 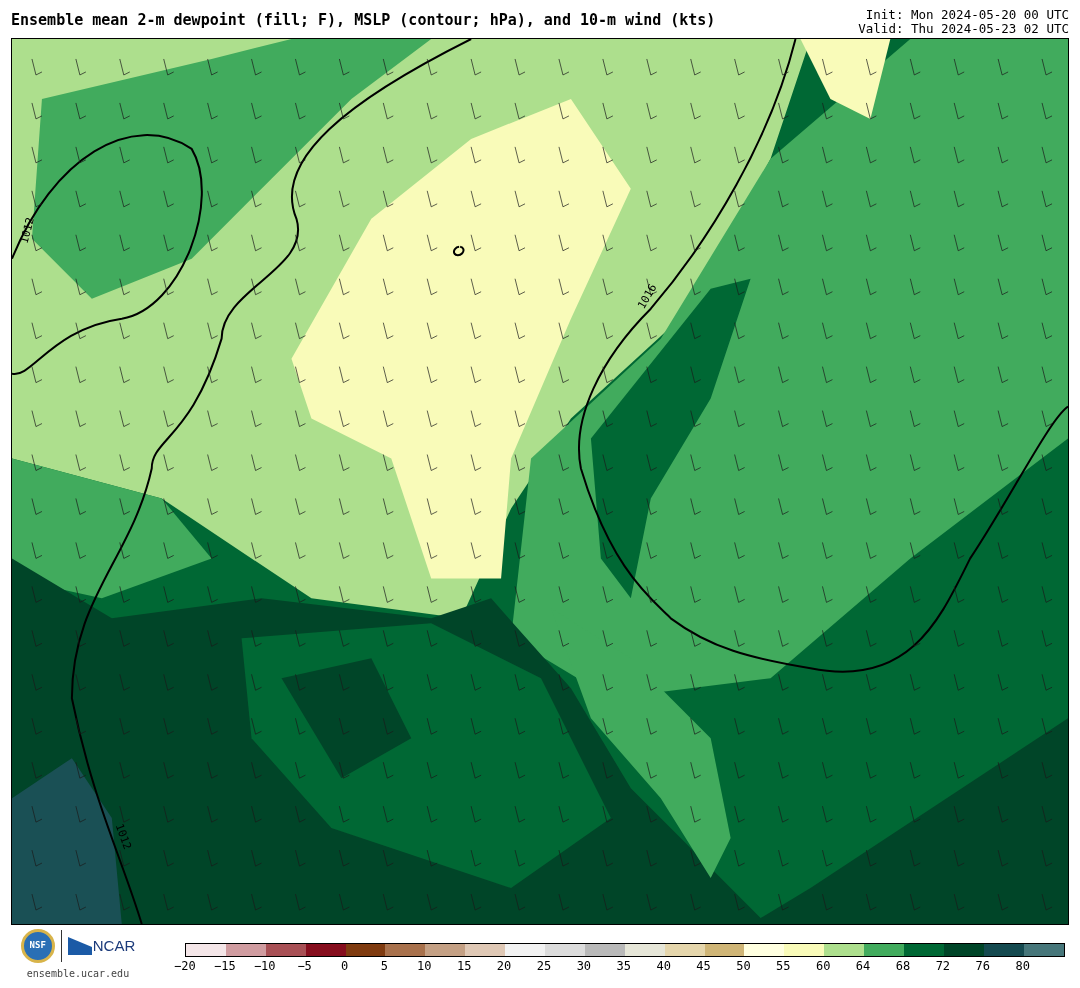 I want to click on colorbar-tick-label: 76, so click(x=982, y=966).